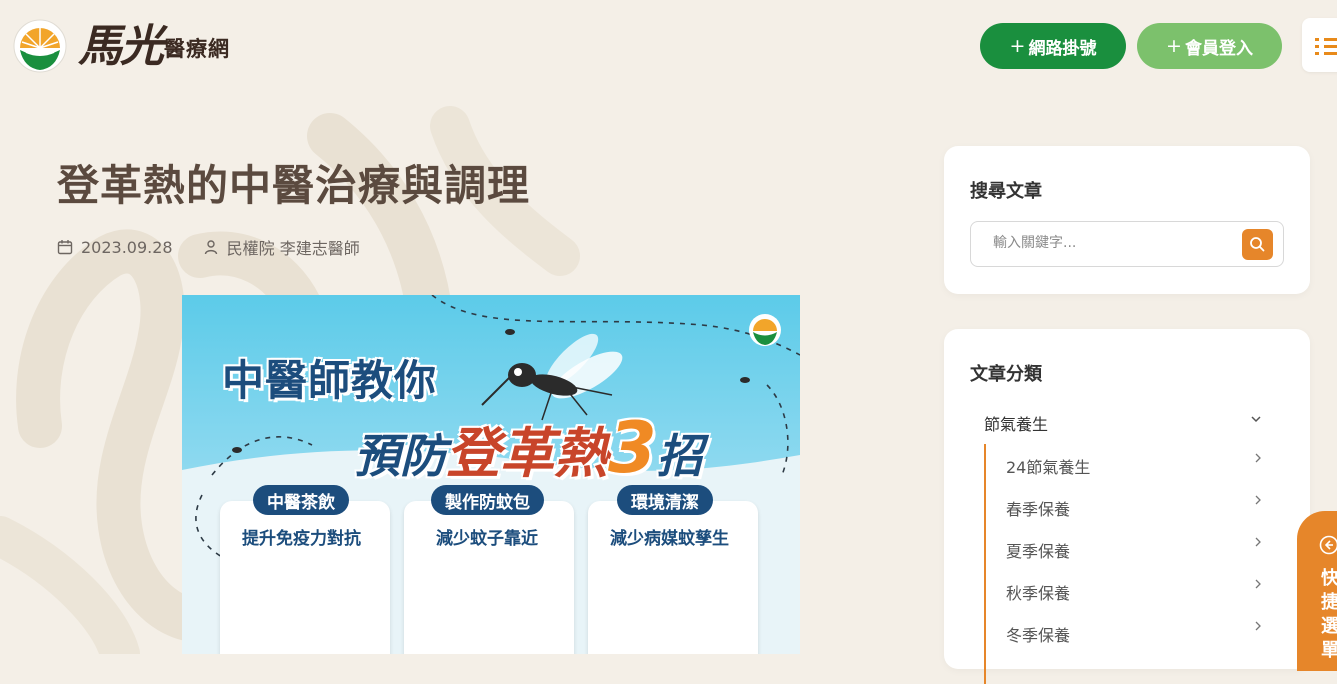 The image size is (1337, 684). What do you see at coordinates (1319, 45) in the screenshot?
I see `menu-toggle-button` at bounding box center [1319, 45].